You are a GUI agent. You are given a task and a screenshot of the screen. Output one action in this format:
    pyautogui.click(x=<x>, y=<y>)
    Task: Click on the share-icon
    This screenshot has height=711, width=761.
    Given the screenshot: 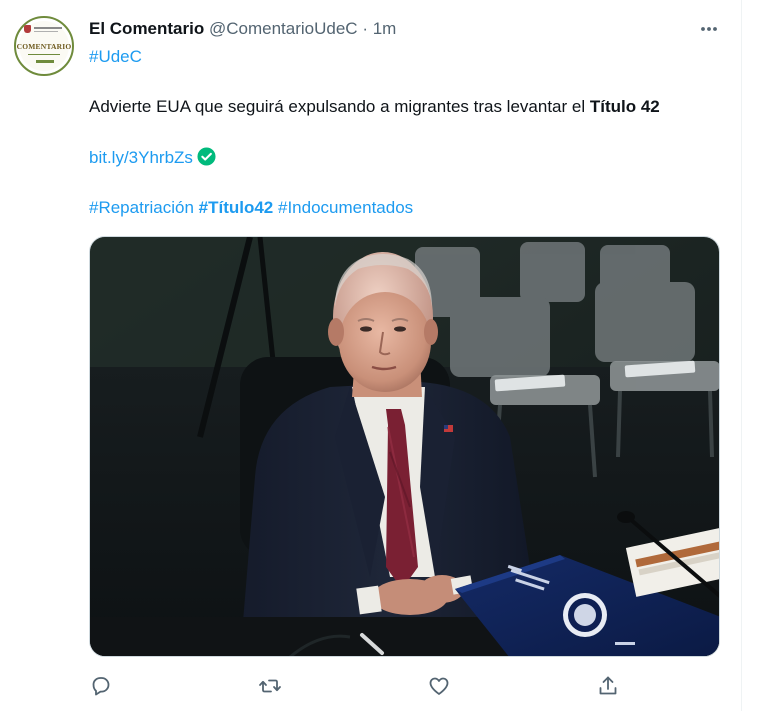 What is the action you would take?
    pyautogui.click(x=608, y=686)
    